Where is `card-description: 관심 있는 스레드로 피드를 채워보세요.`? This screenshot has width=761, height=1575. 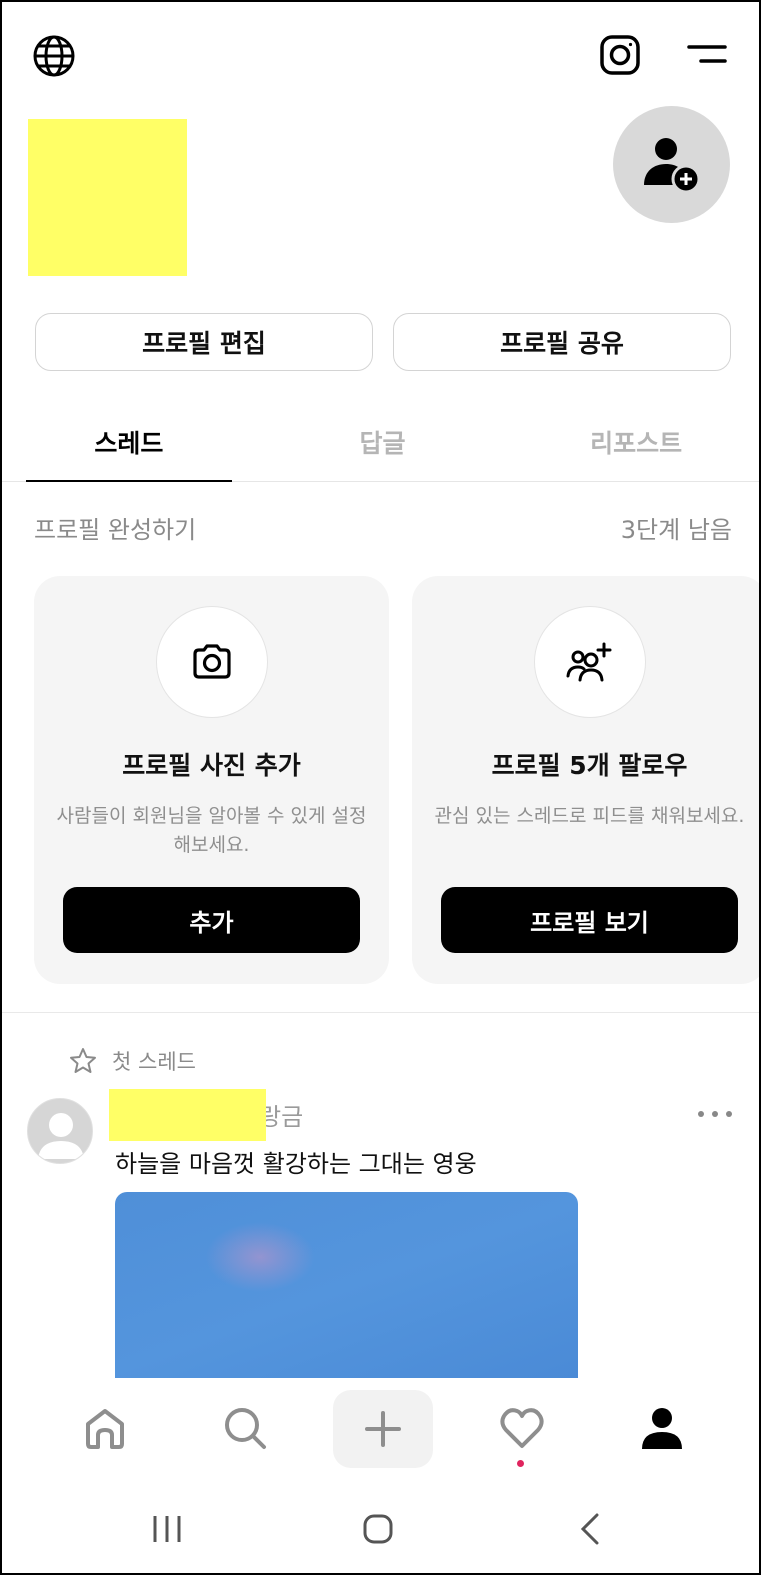
card-description: 관심 있는 스레드로 피드를 채워보세요. is located at coordinates (589, 816).